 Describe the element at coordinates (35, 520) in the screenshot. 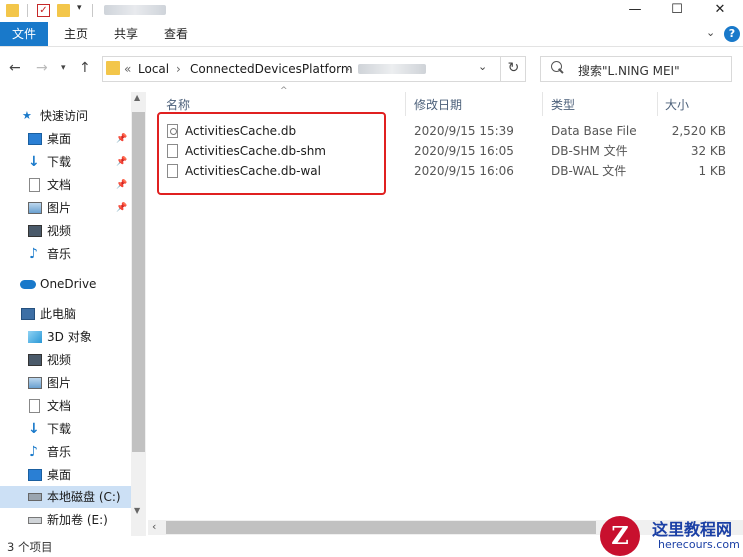

I see `drive-icon` at that location.